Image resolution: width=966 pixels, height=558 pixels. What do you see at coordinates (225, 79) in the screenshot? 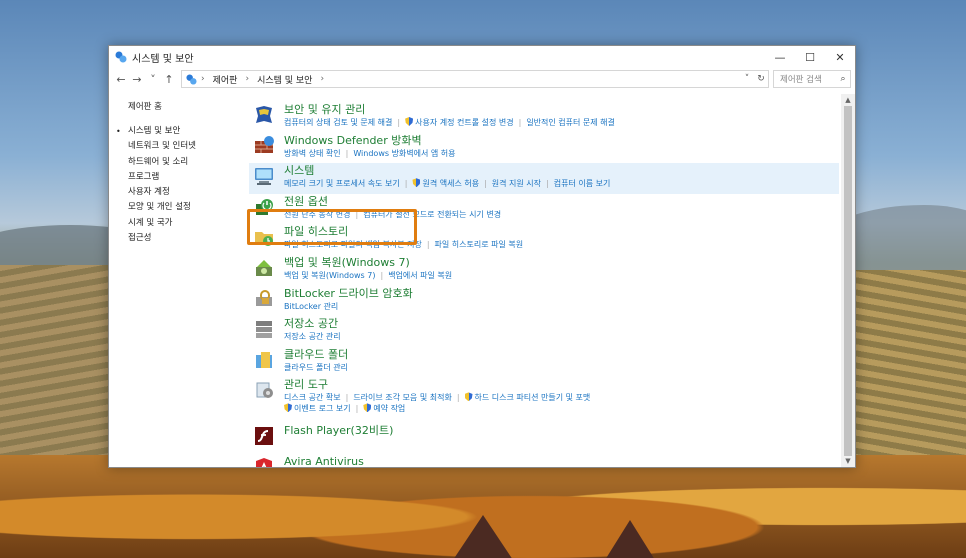
I see `breadcrumb-control-panel: 제어판` at bounding box center [225, 79].